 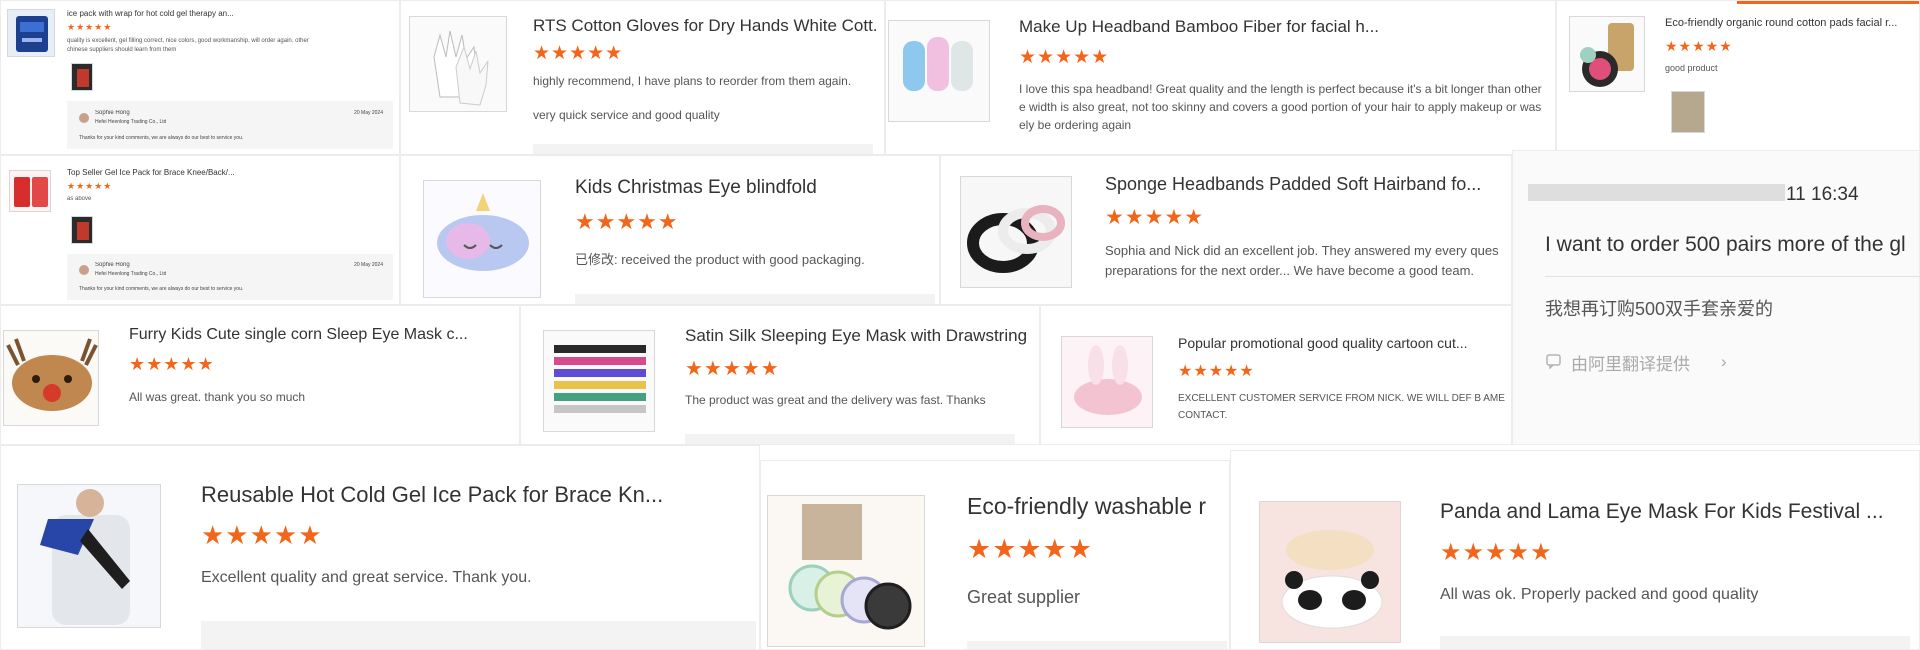 What do you see at coordinates (1691, 68) in the screenshot?
I see `review-text: good product` at bounding box center [1691, 68].